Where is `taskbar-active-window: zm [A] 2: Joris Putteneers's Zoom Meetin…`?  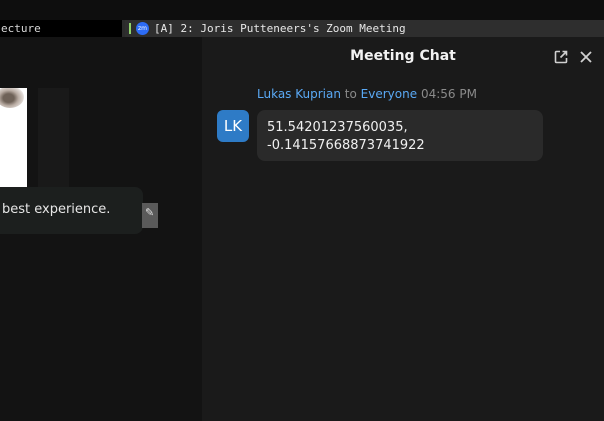
taskbar-active-window: zm [A] 2: Joris Putteneers's Zoom Meetin… is located at coordinates (364, 28).